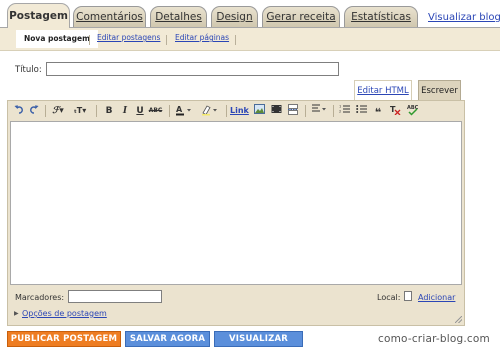  Describe the element at coordinates (439, 90) in the screenshot. I see `compose-tab: Escrever` at that location.